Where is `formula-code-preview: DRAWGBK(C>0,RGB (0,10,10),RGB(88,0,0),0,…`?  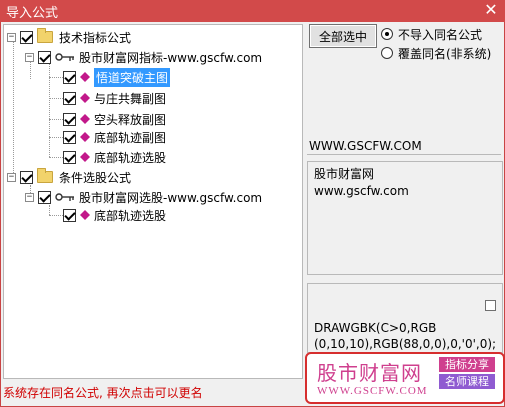
formula-code-preview: DRAWGBK(C>0,RGB (0,10,10),RGB(88,0,0),0,… is located at coordinates (405, 318).